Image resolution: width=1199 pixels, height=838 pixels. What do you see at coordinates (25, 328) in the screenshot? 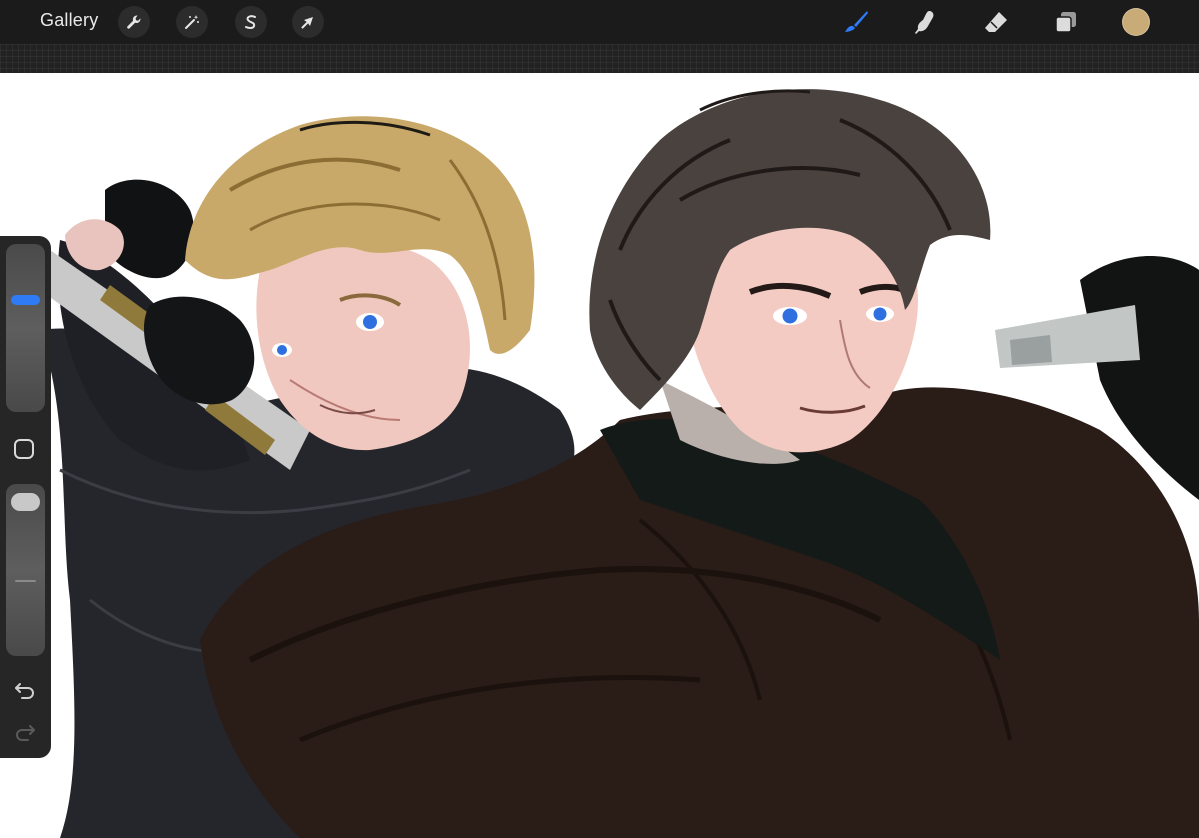
I see `brush-size-slider` at bounding box center [25, 328].